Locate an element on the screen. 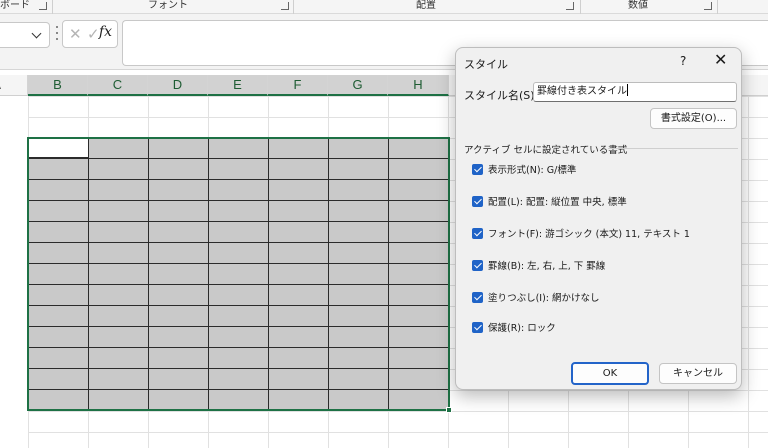  style-name-label: スタイル名(S): is located at coordinates (501, 95).